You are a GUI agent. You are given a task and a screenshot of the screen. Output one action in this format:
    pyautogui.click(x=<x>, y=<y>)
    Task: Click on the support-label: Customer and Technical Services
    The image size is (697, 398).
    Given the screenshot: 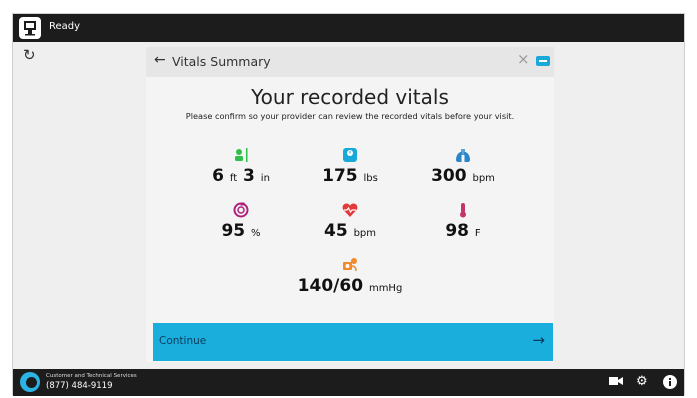 What is the action you would take?
    pyautogui.click(x=91, y=376)
    